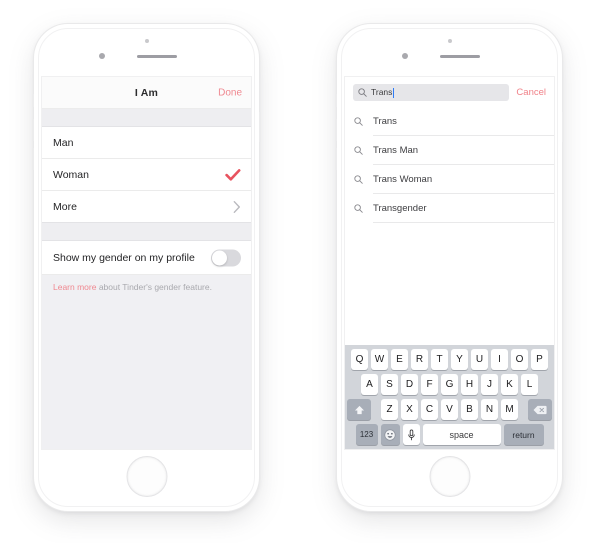 This screenshot has height=543, width=600. Describe the element at coordinates (449, 284) in the screenshot. I see `search-empty-area` at that location.